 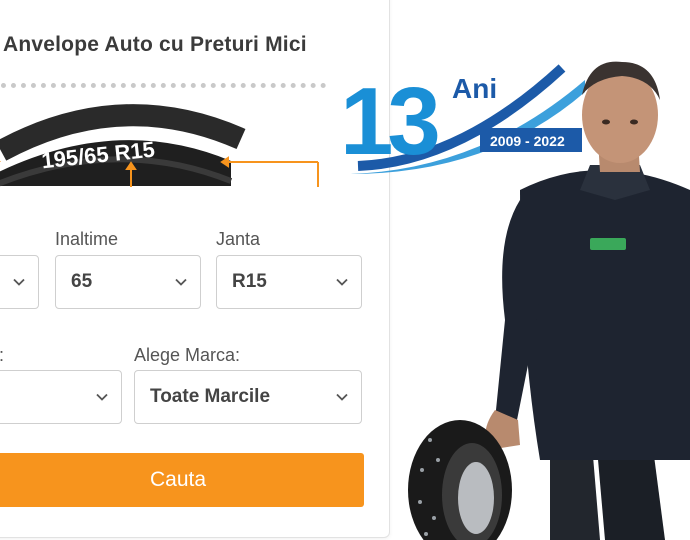 I want to click on sezon-select, so click(x=61, y=397).